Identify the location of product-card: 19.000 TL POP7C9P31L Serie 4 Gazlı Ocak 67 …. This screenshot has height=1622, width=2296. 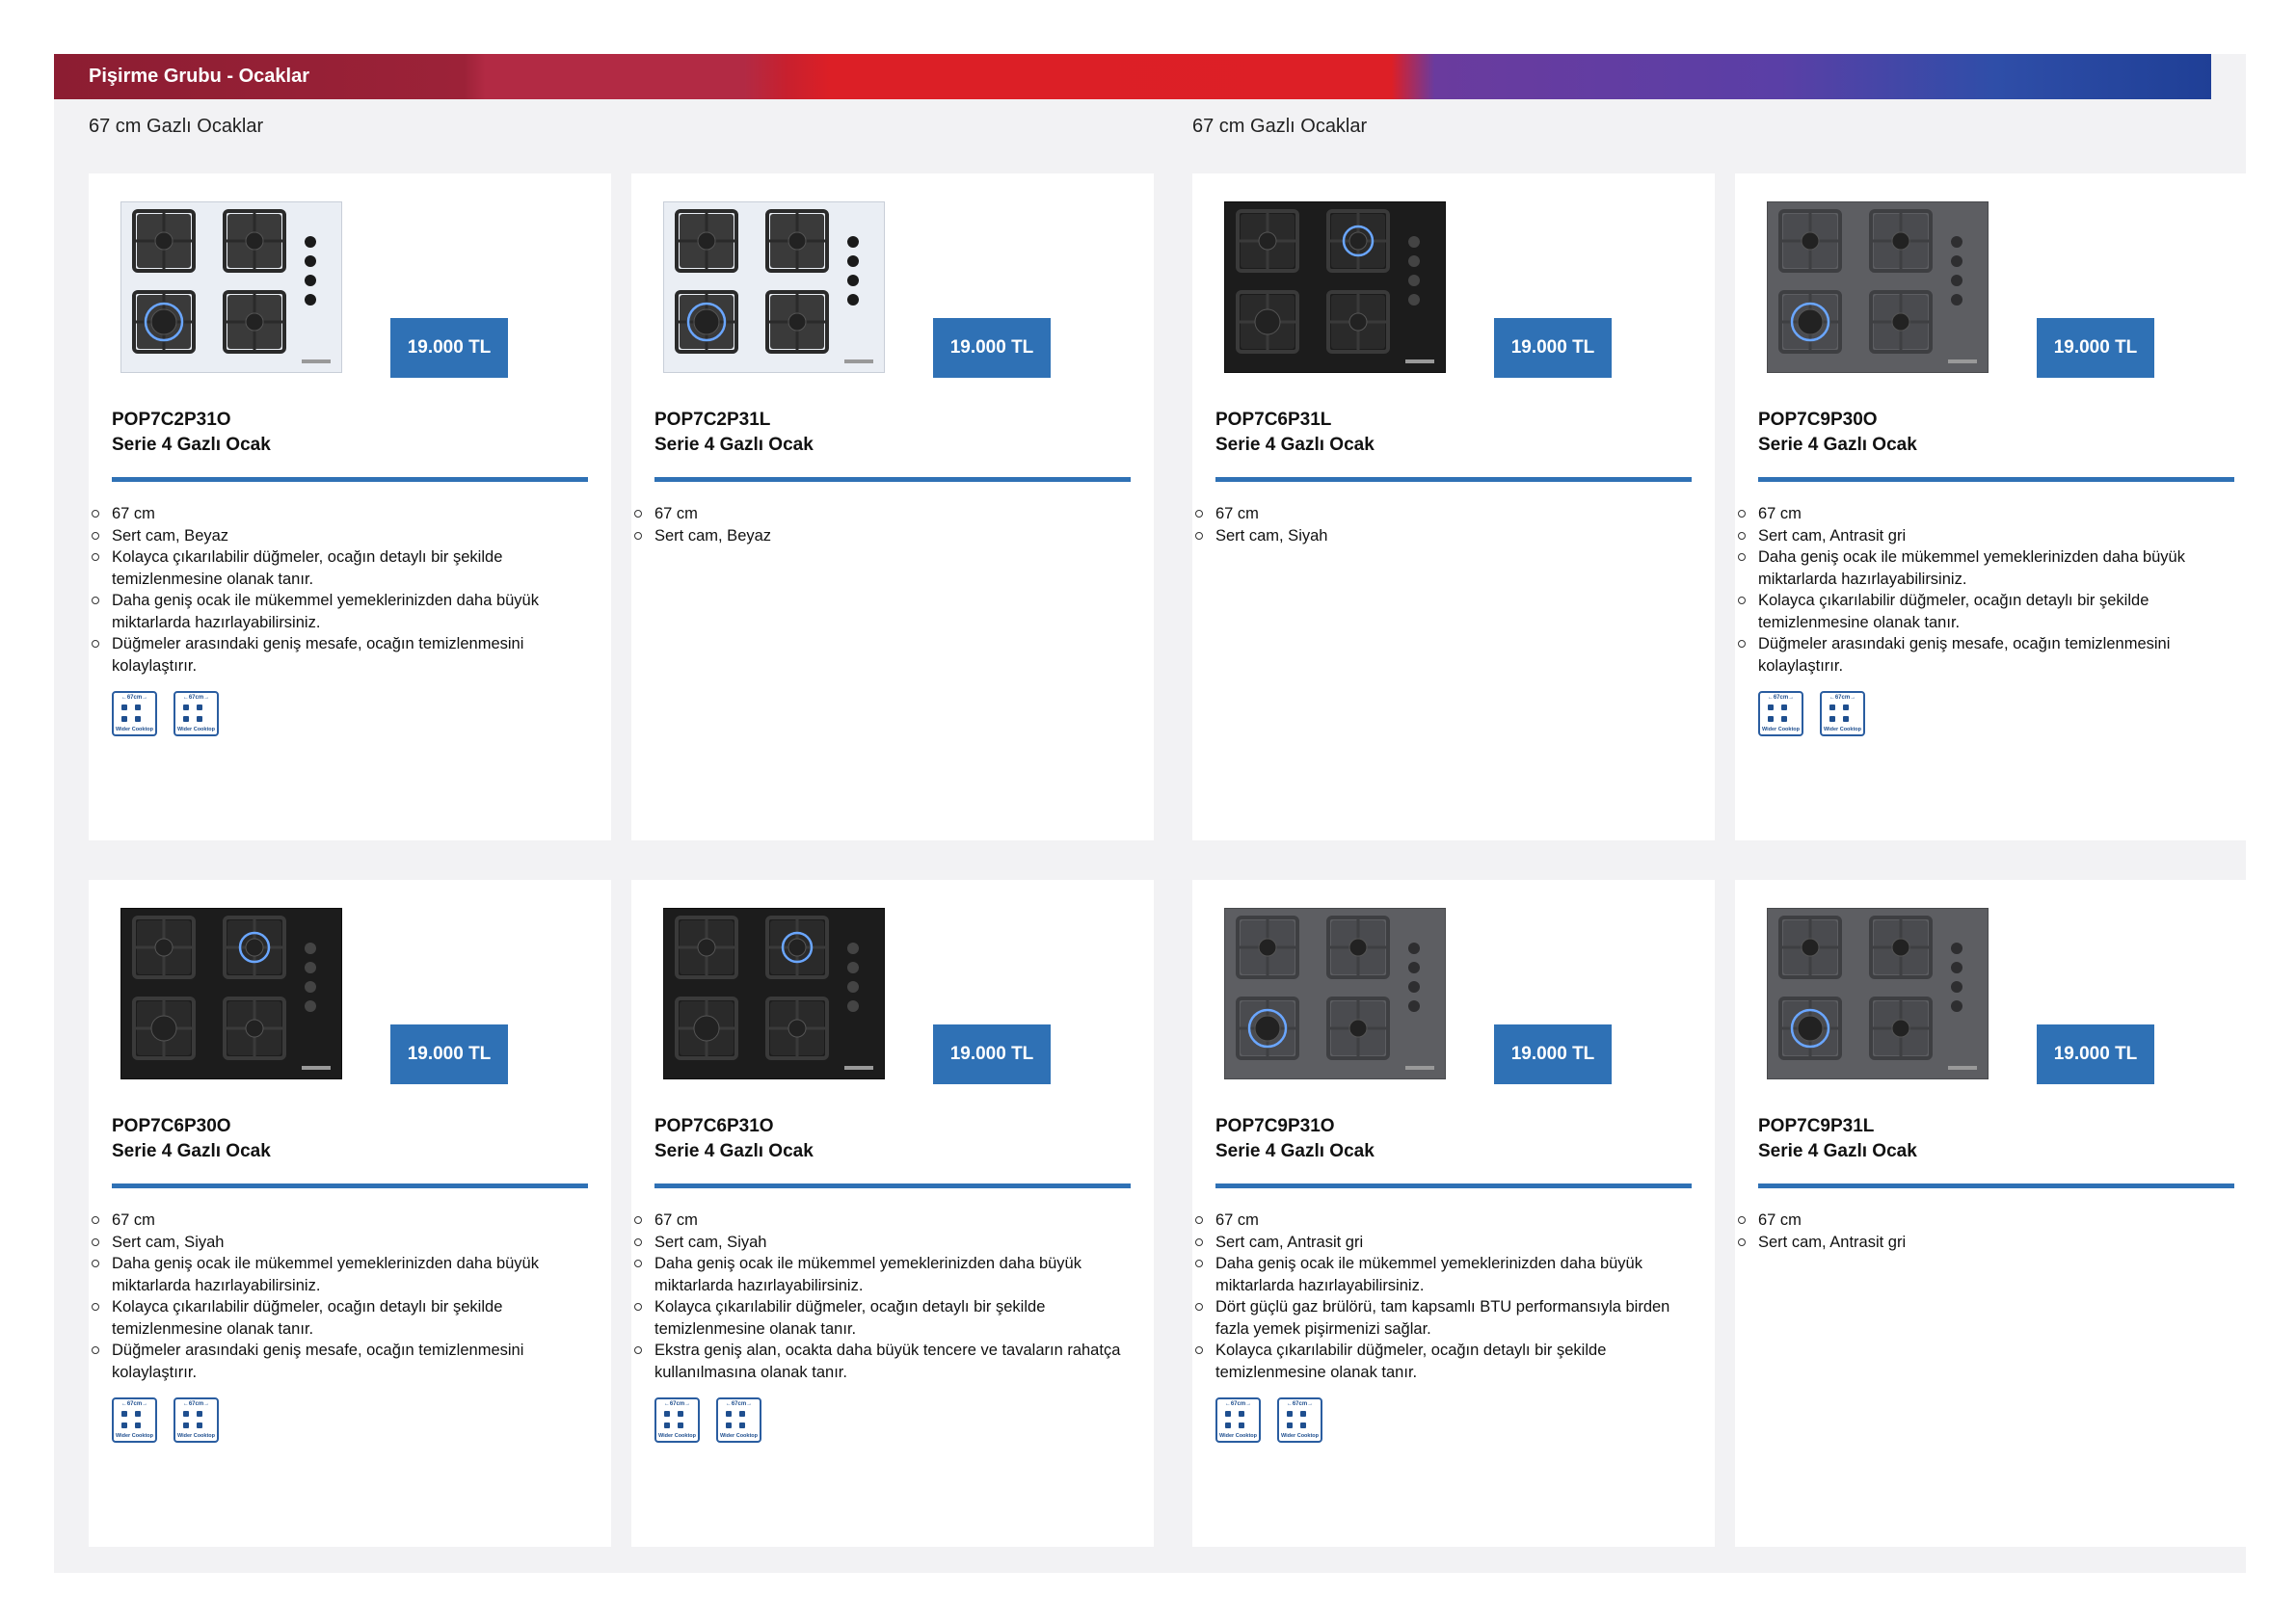
(1996, 1214).